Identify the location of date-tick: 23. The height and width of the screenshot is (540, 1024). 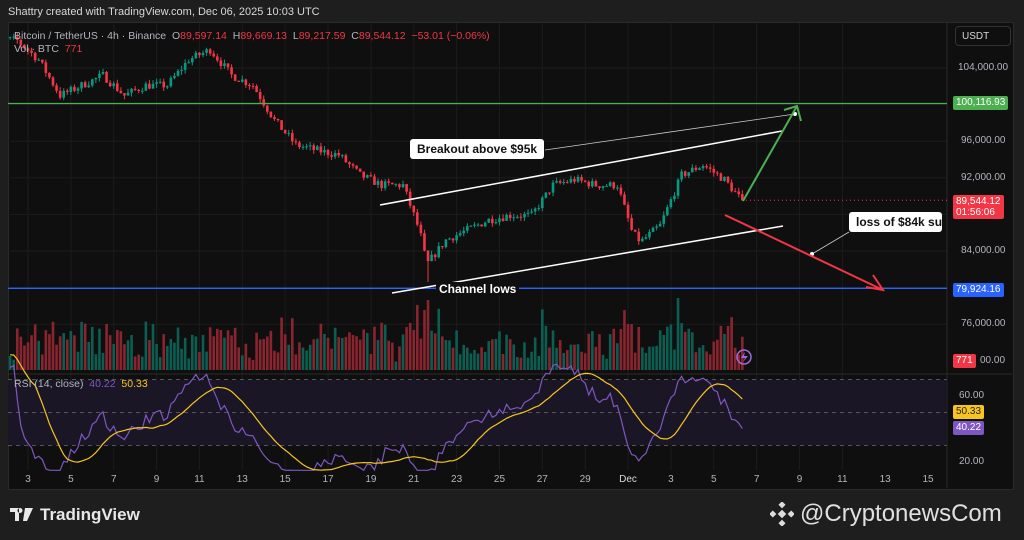
(457, 479).